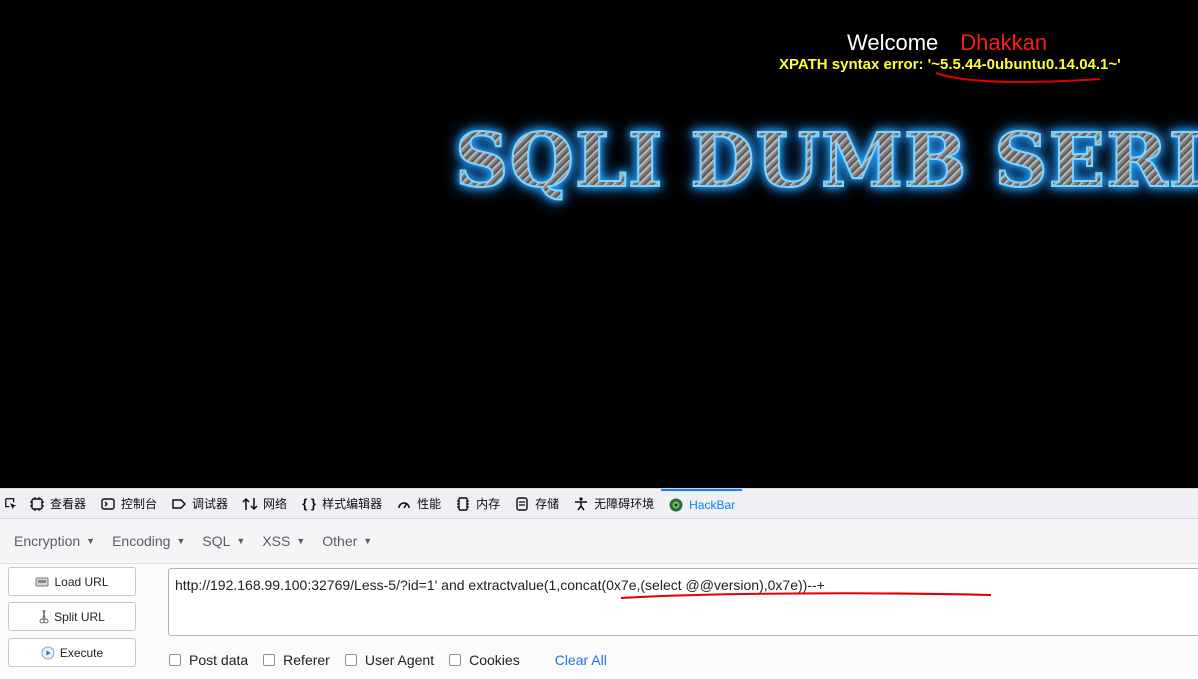 This screenshot has height=679, width=1198. I want to click on load-url-button: Load URL, so click(72, 581).